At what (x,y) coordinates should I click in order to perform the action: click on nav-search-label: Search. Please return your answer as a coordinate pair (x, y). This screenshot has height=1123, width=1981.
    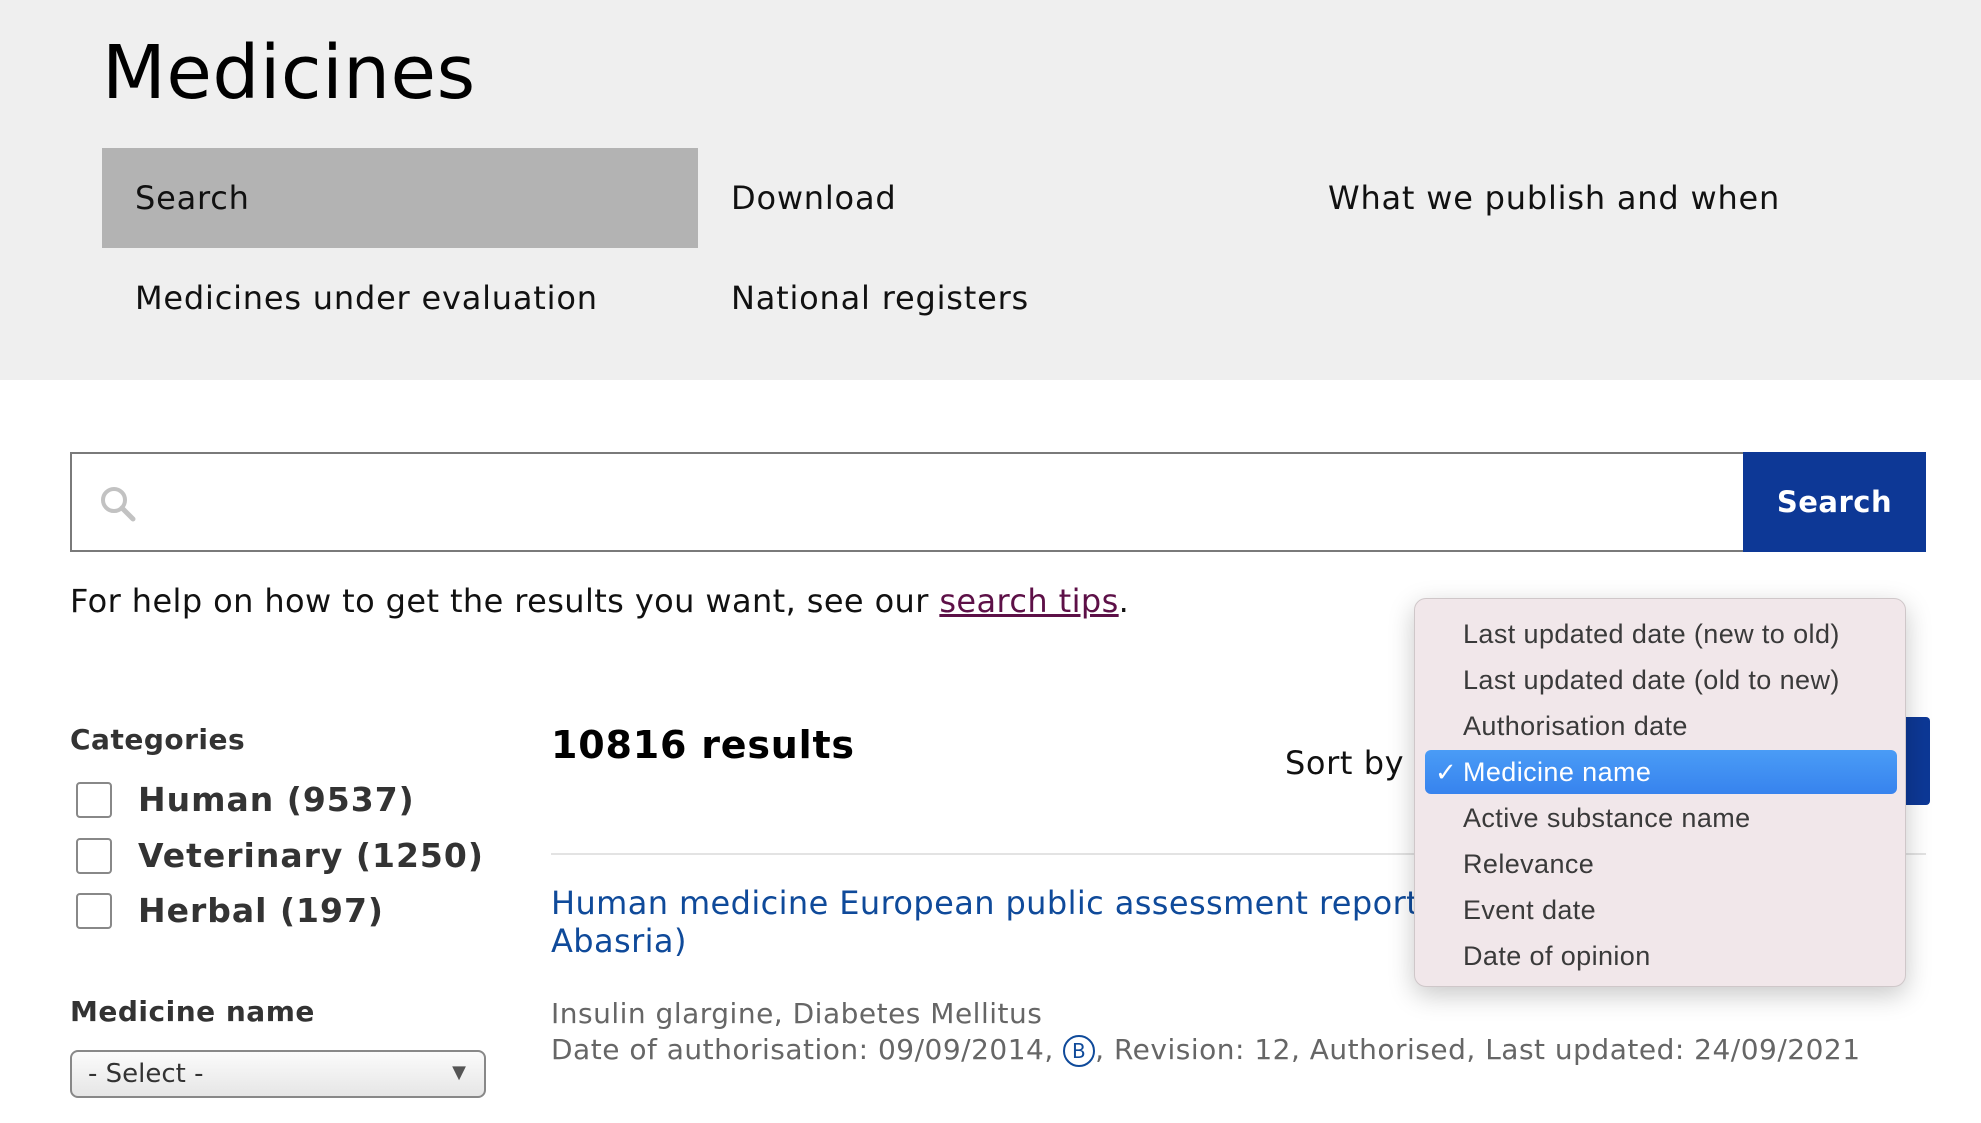
    Looking at the image, I should click on (192, 198).